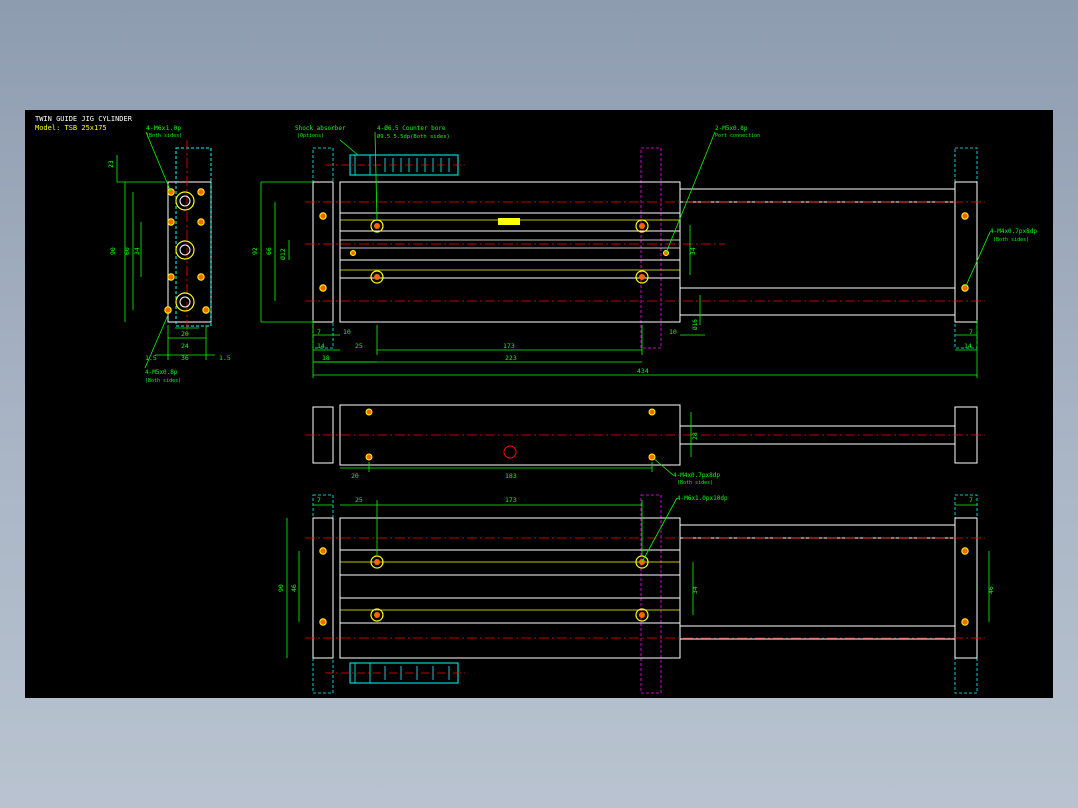 The image size is (1078, 808). What do you see at coordinates (516, 444) in the screenshot?
I see `side-dimension-lines` at bounding box center [516, 444].